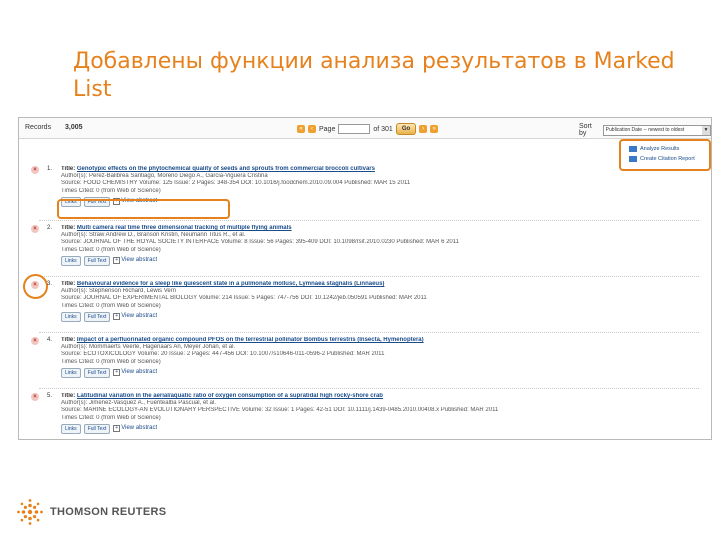 This screenshot has height=540, width=720. Describe the element at coordinates (143, 209) in the screenshot. I see `links-highlight` at that location.